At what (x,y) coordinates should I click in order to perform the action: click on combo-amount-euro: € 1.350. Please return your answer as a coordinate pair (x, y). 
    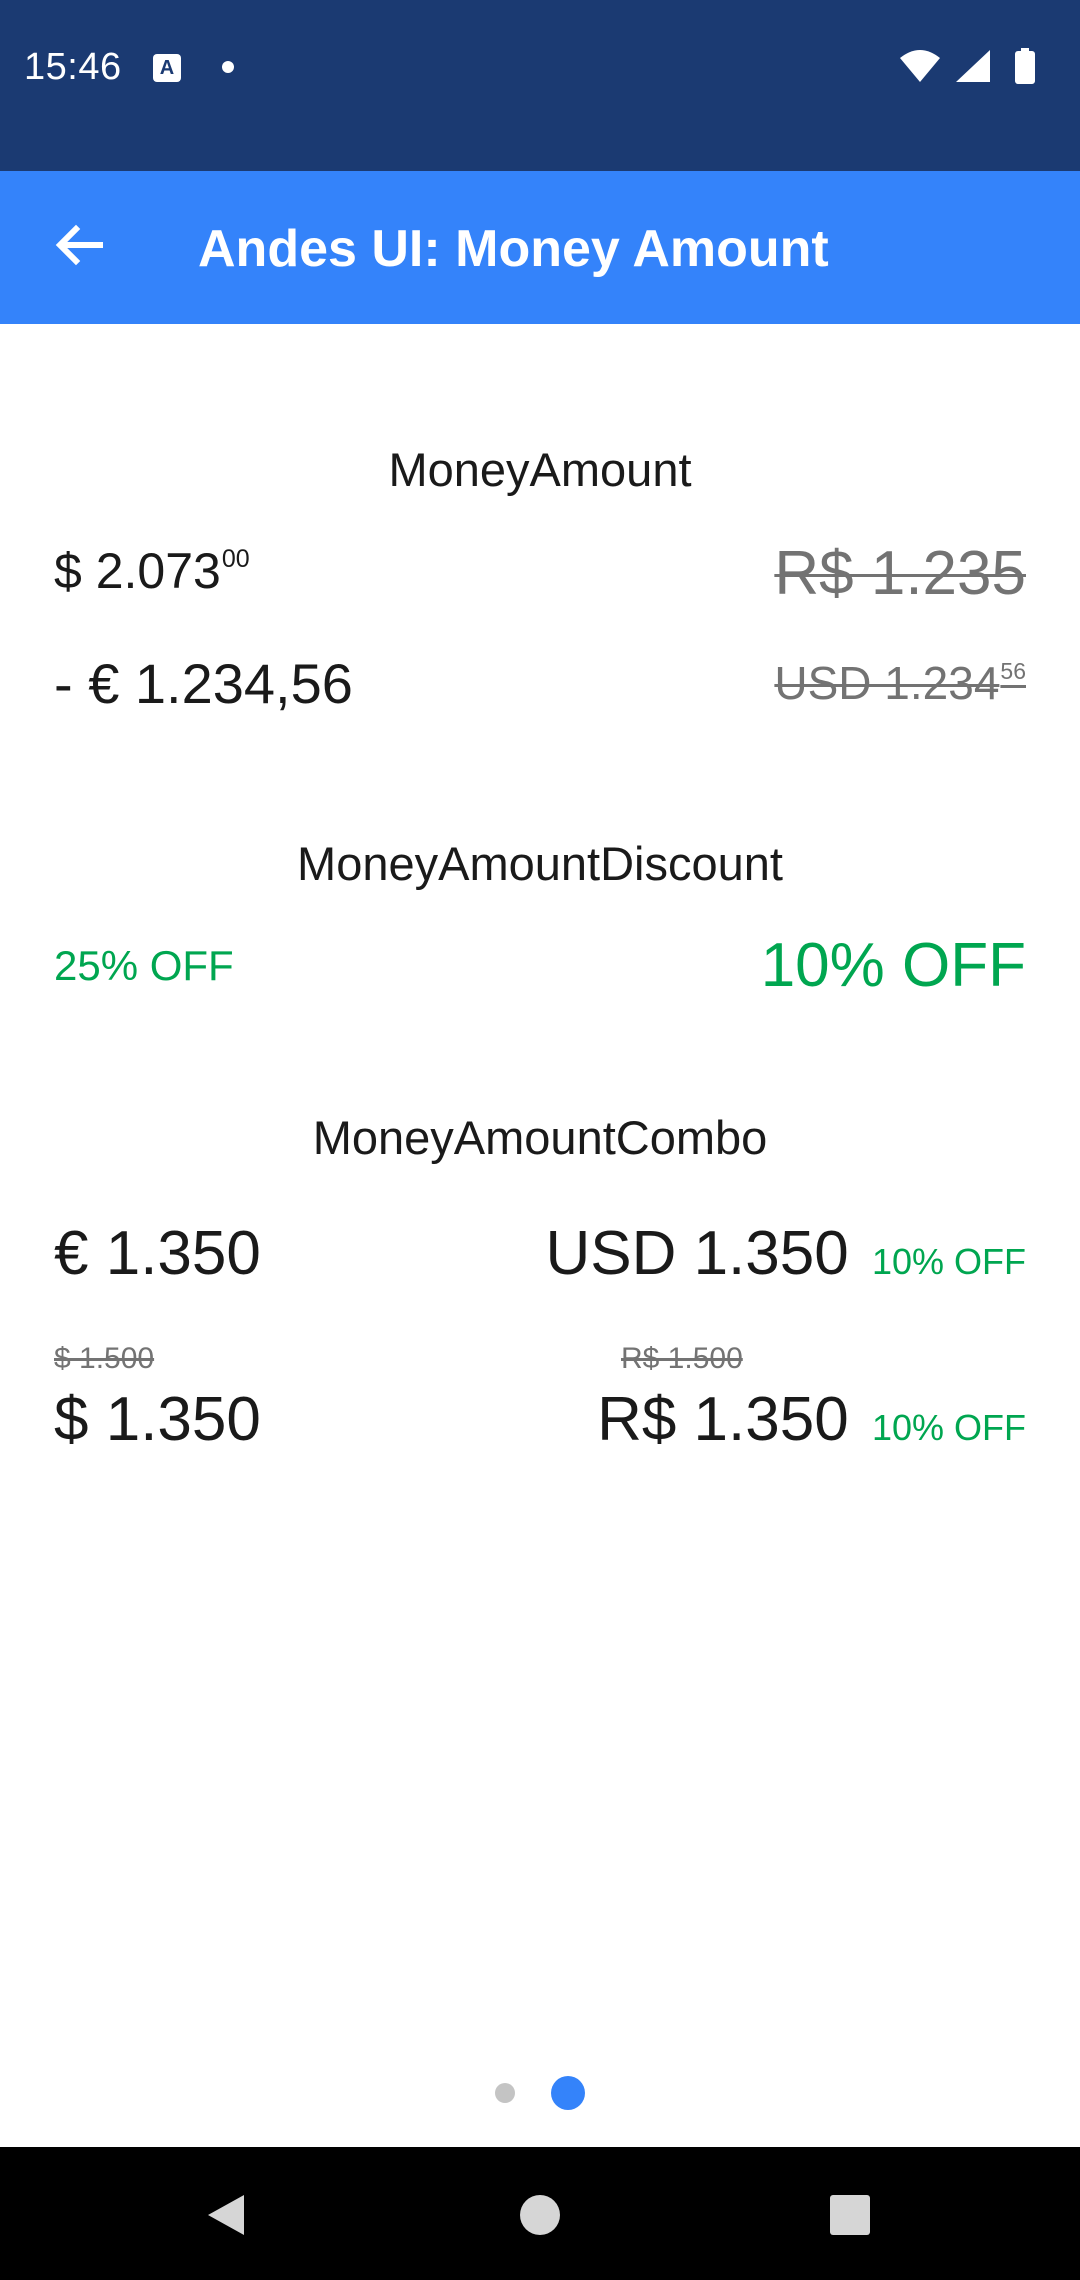
    Looking at the image, I should click on (157, 1253).